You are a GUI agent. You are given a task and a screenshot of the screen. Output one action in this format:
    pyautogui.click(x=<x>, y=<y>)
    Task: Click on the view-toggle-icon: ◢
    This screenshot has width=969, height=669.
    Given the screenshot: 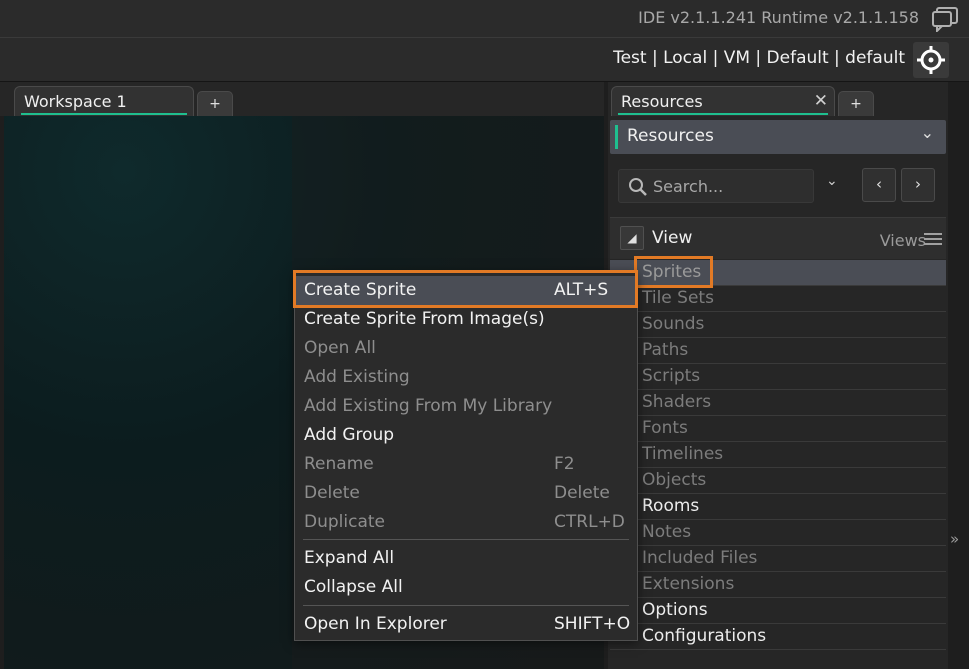 What is the action you would take?
    pyautogui.click(x=632, y=238)
    